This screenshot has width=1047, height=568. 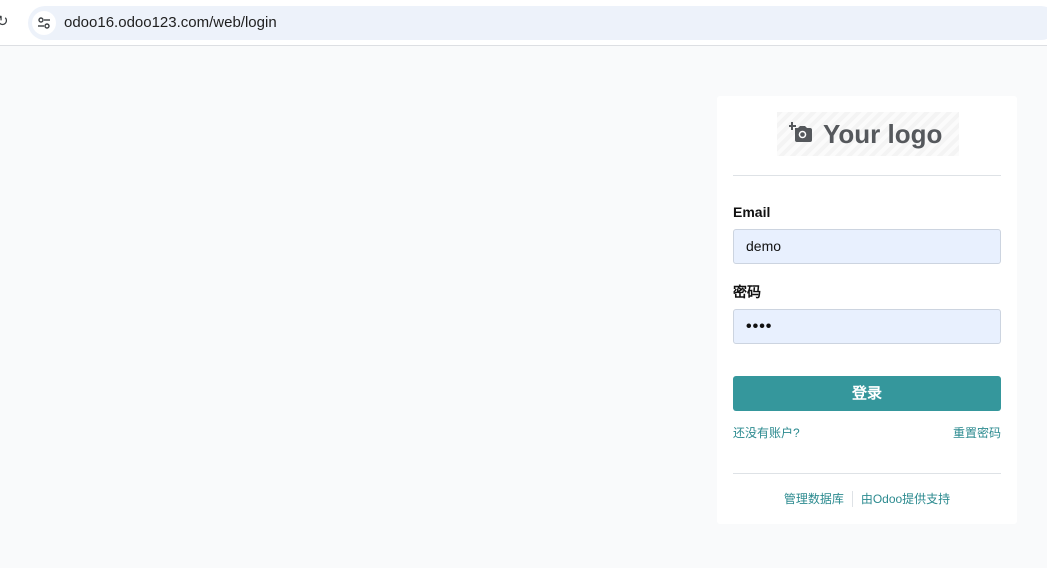 I want to click on login-button: 登录, so click(x=867, y=393).